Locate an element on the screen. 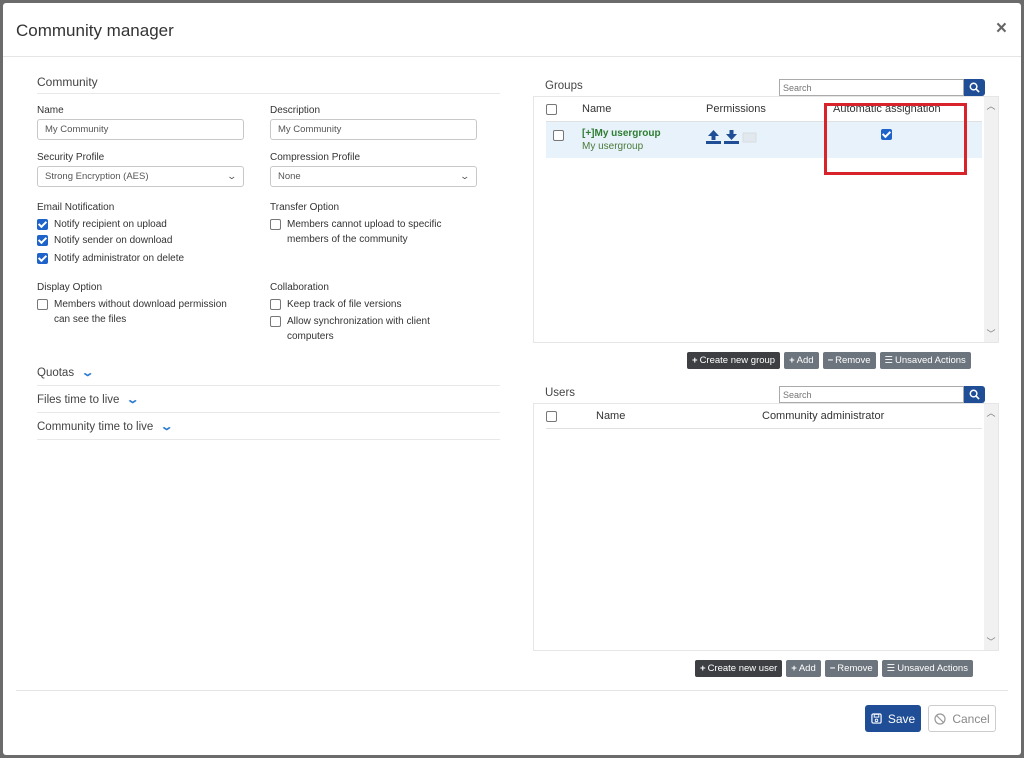 This screenshot has height=758, width=1024. quotas-label: Quotas is located at coordinates (56, 372).